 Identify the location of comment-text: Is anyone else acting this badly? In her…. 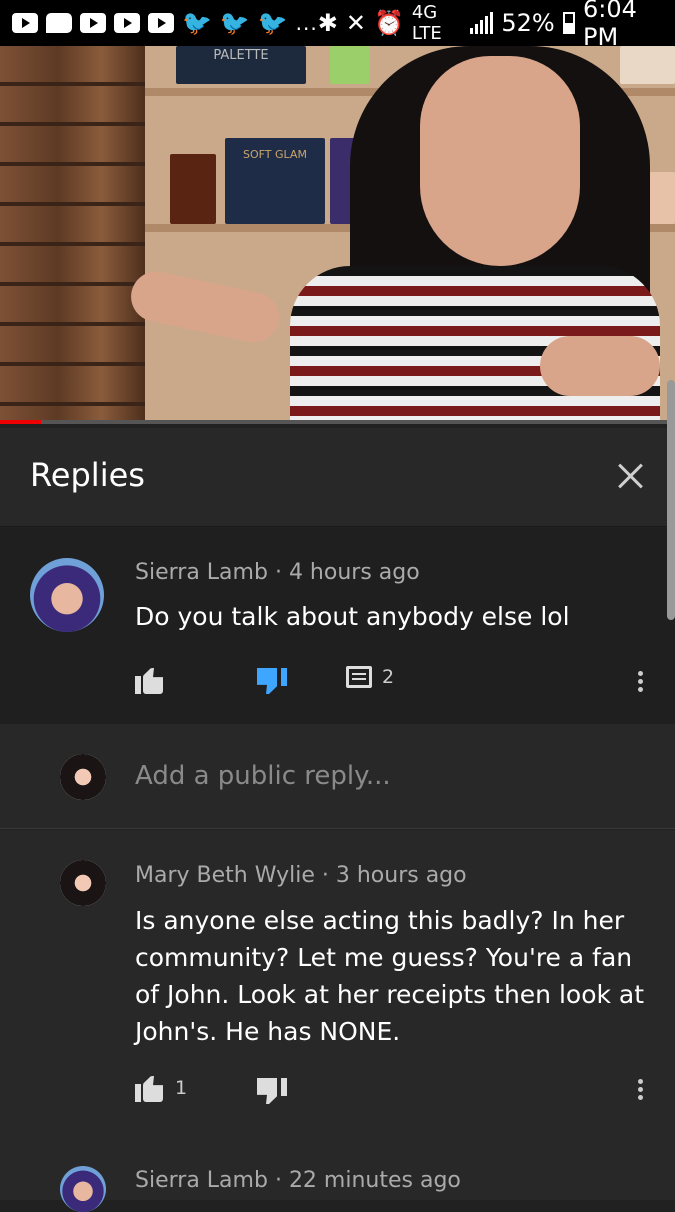
(390, 976).